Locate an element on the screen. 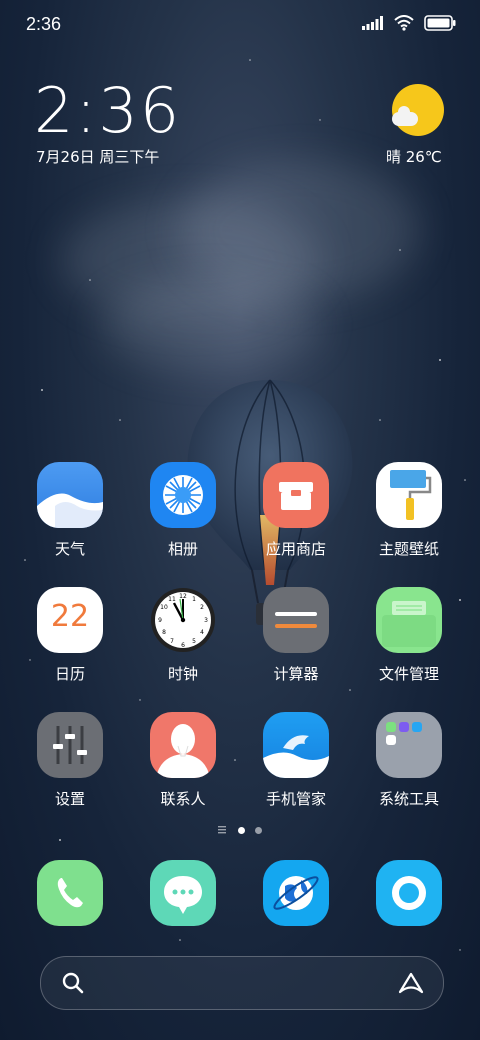 The image size is (480, 1040). app-store-icon is located at coordinates (296, 495).